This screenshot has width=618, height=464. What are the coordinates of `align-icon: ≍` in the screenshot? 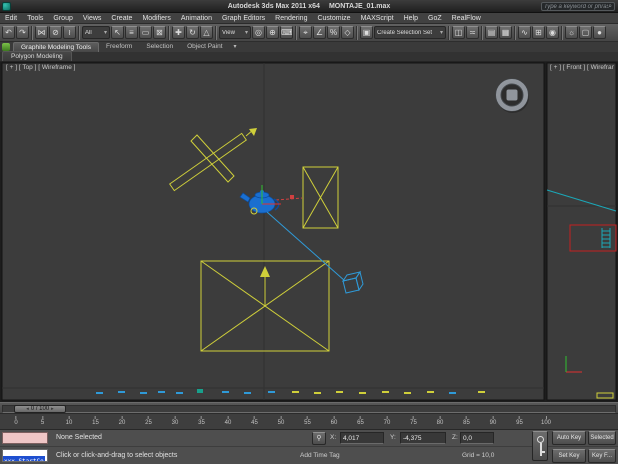 It's located at (472, 32).